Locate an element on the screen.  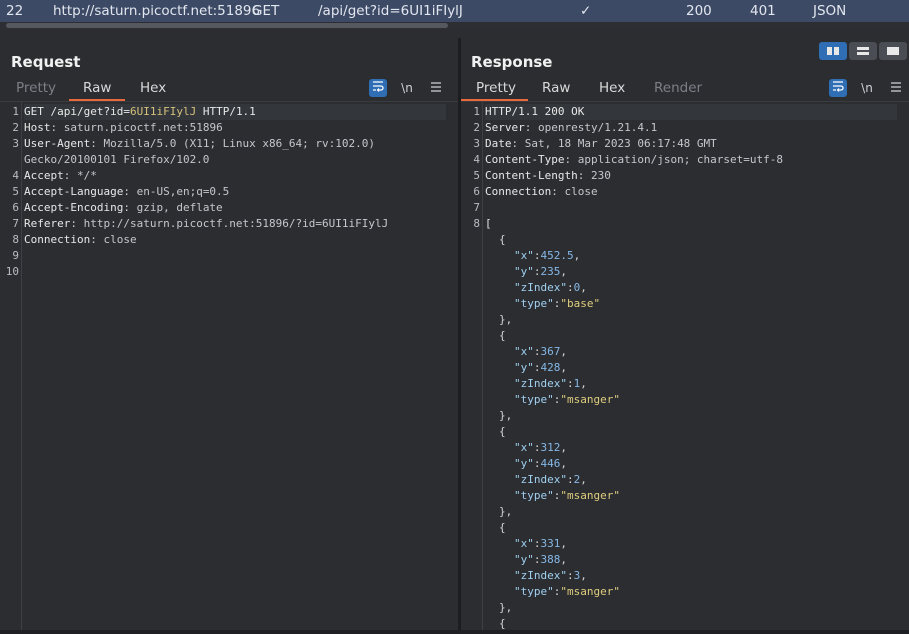
layout-top-bottom-icon is located at coordinates (863, 51).